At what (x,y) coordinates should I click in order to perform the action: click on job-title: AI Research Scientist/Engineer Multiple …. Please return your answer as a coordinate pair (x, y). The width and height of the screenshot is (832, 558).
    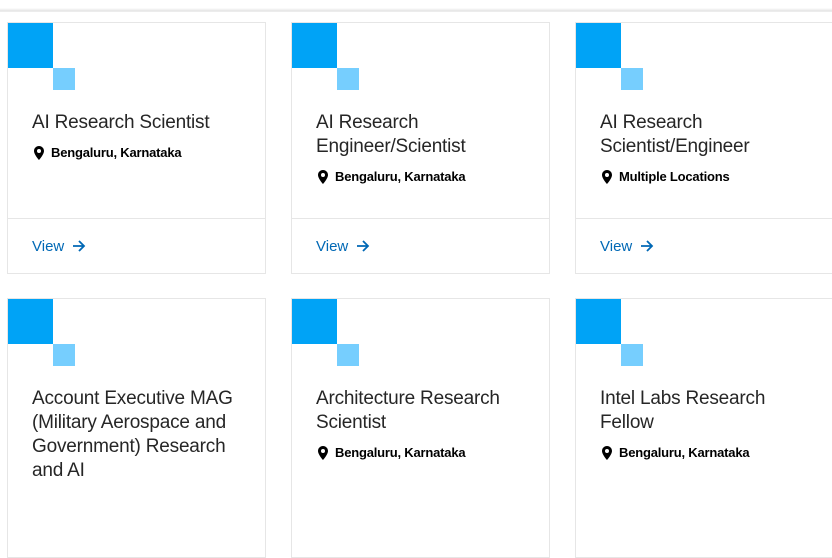
    Looking at the image, I should click on (710, 150).